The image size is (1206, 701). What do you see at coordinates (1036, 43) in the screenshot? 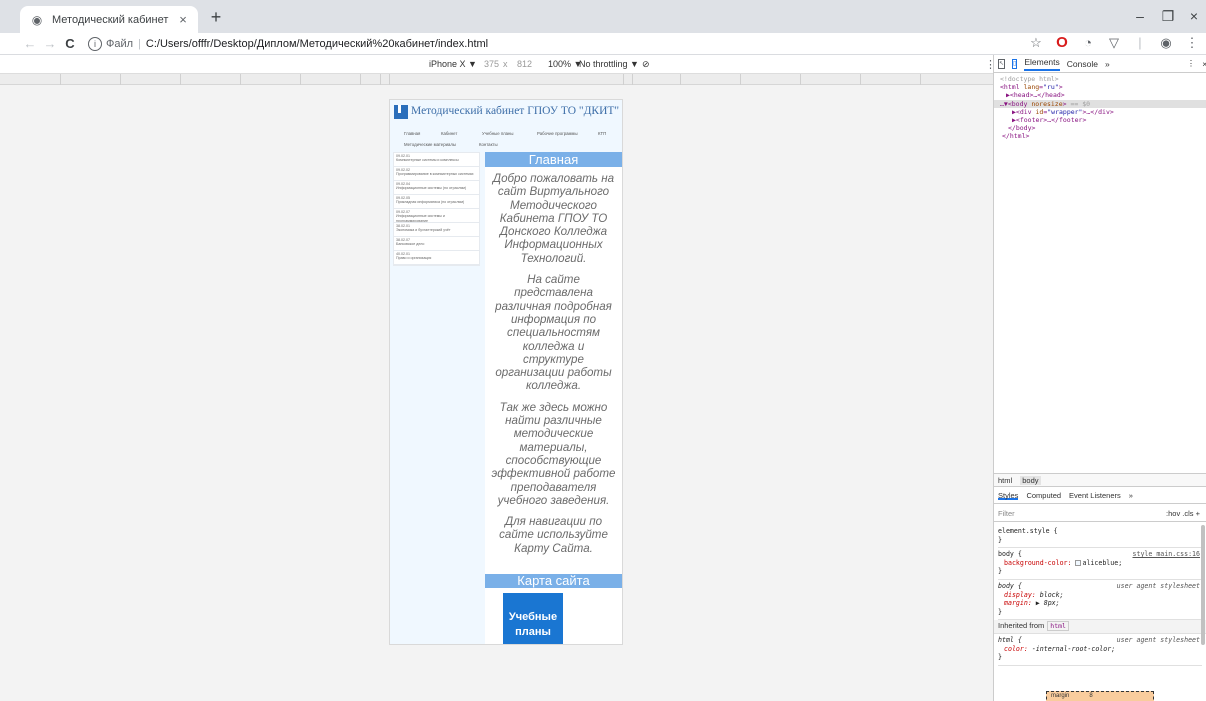
I see `star-icon: ☆` at bounding box center [1036, 43].